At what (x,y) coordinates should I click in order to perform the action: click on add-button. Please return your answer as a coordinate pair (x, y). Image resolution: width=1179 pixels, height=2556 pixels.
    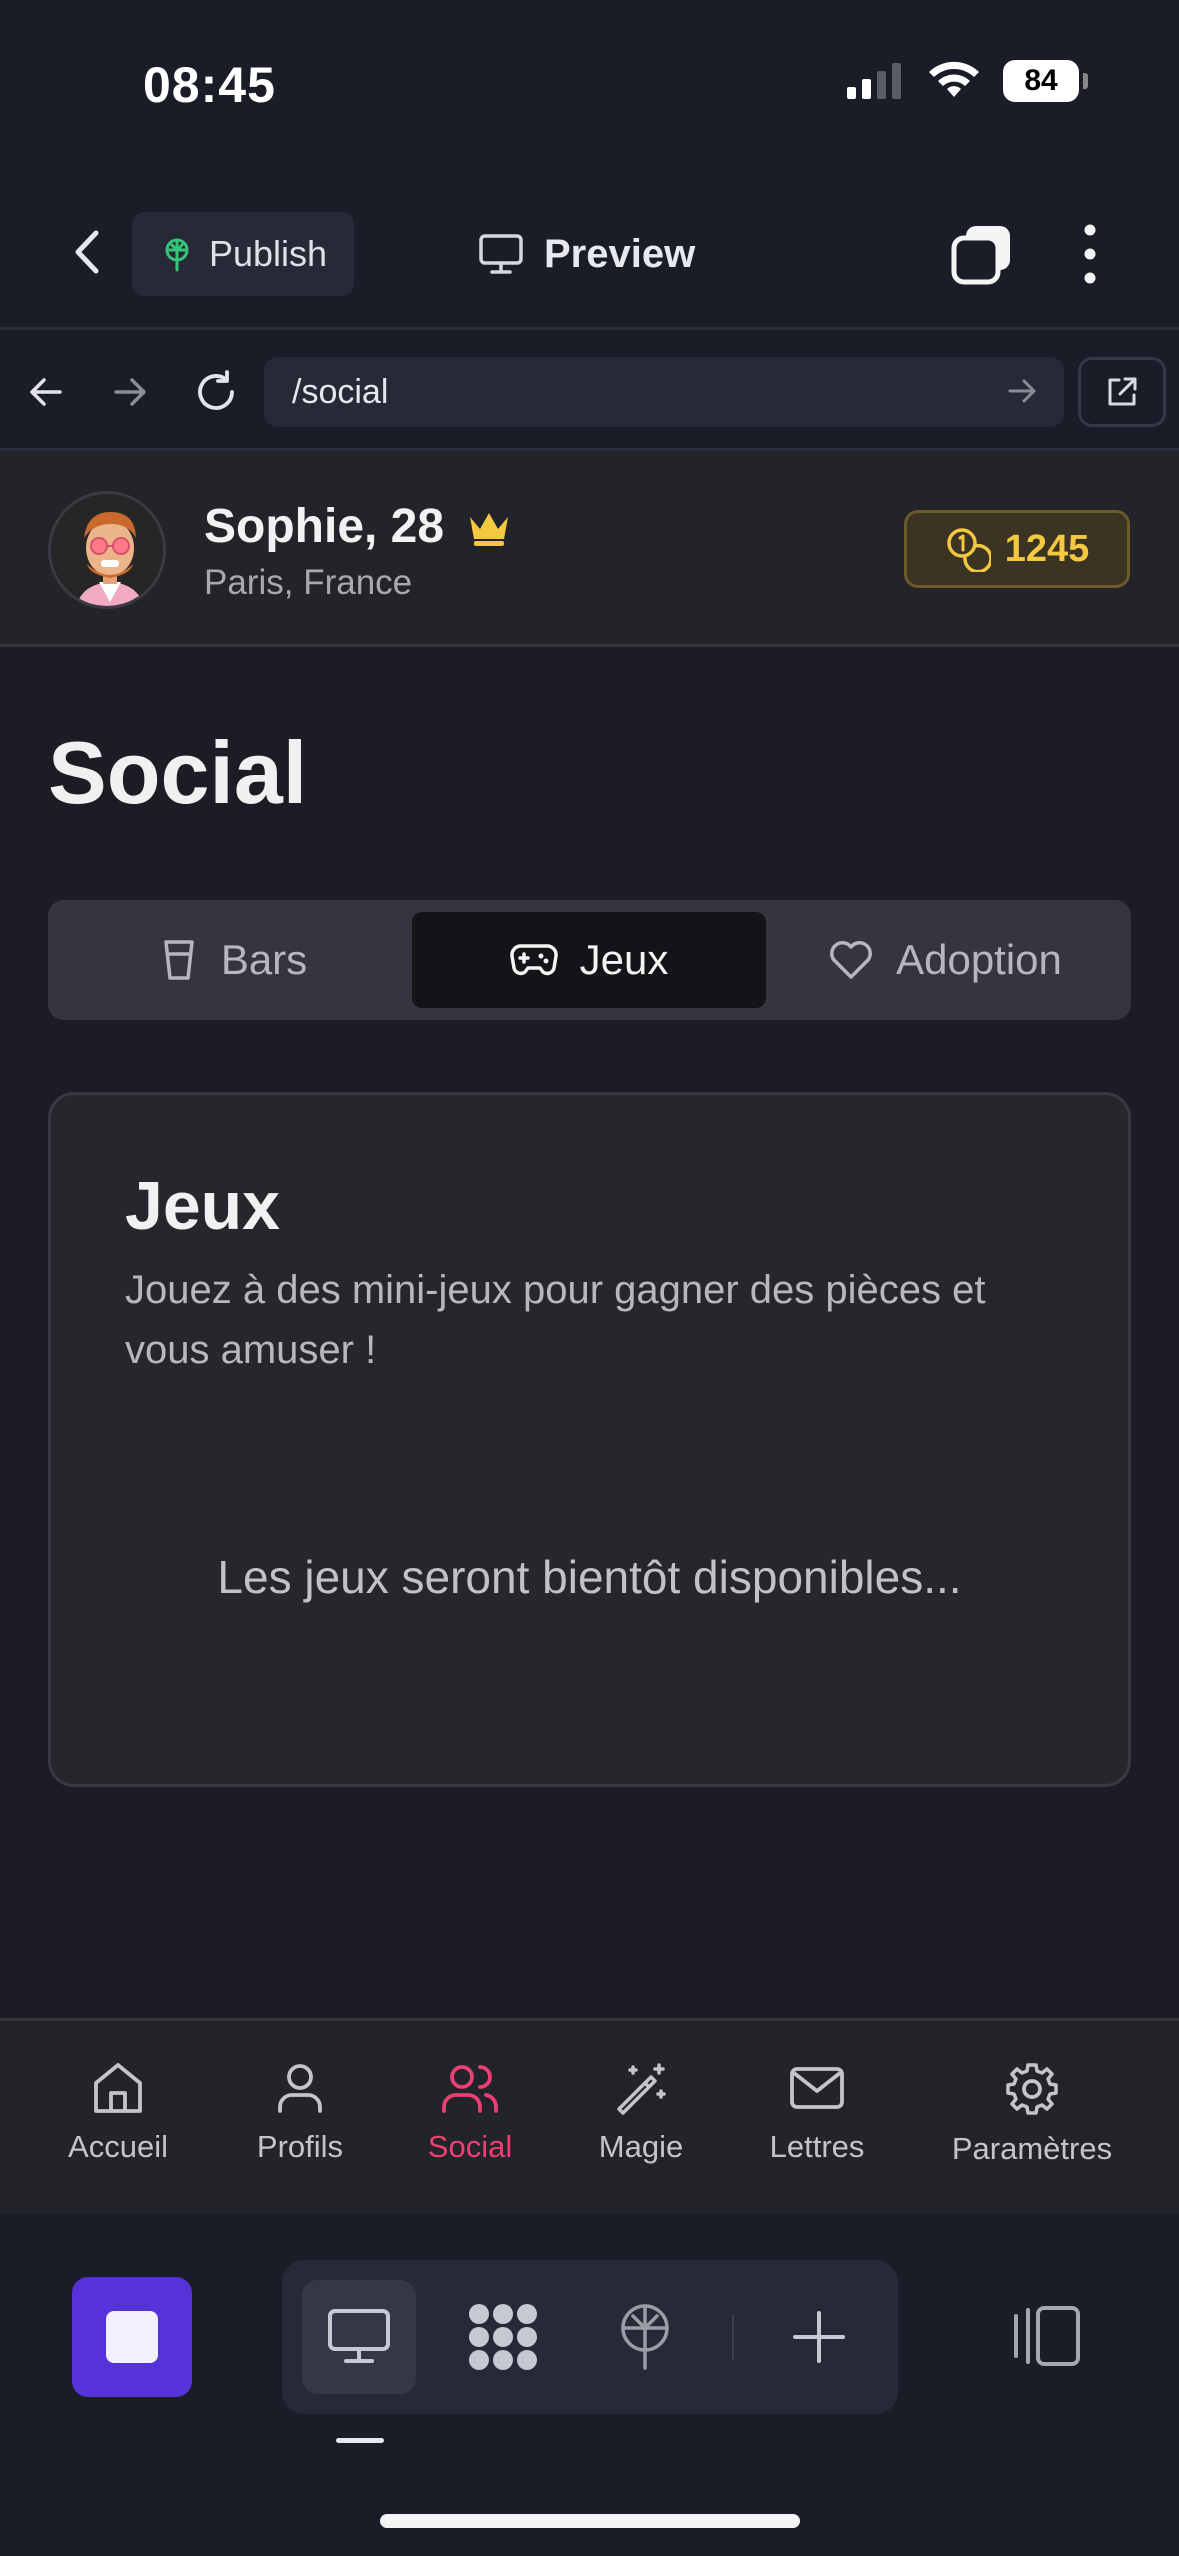
    Looking at the image, I should click on (819, 2337).